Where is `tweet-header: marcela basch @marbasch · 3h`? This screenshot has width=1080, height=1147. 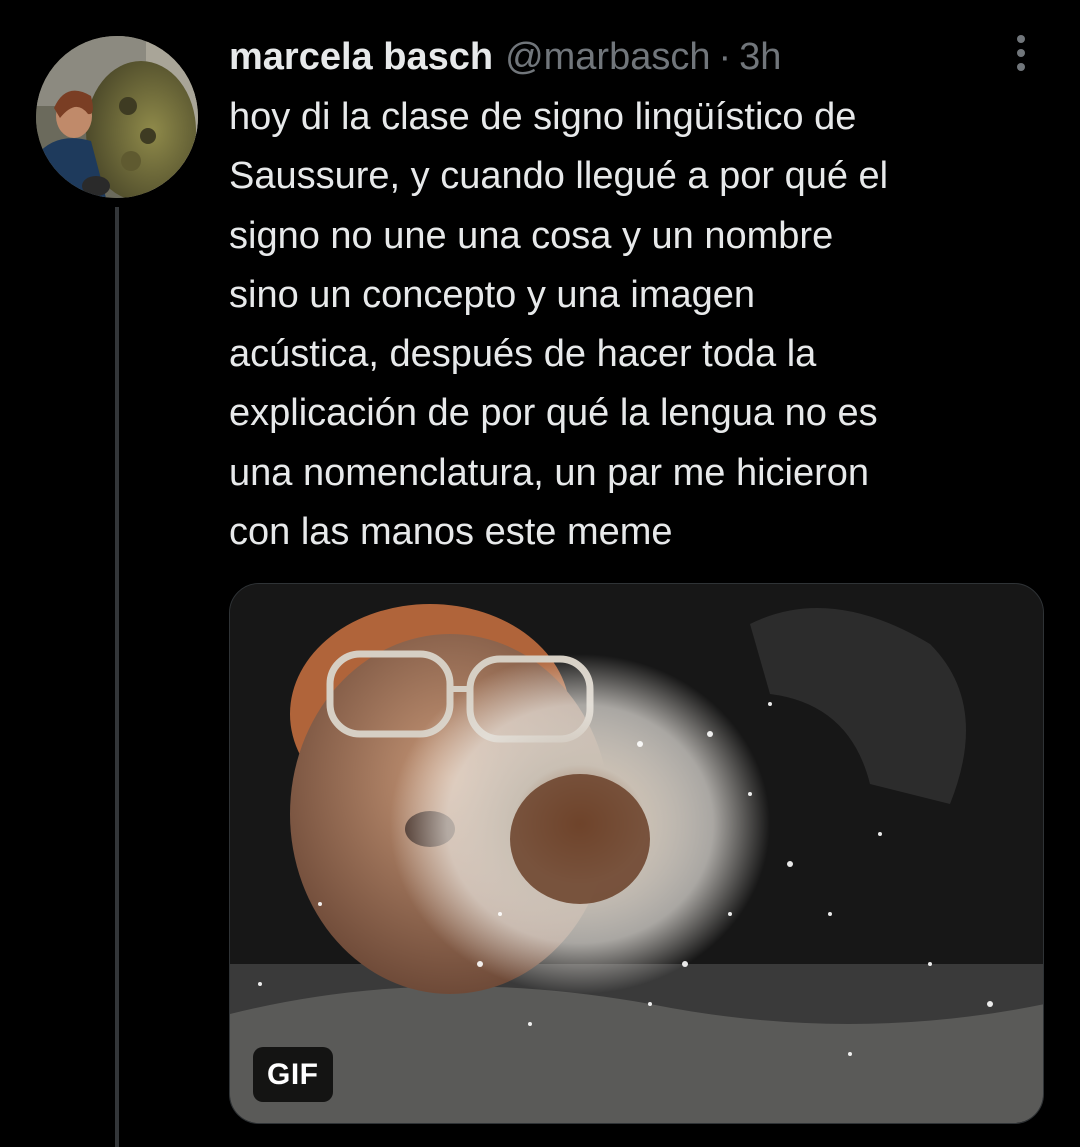 tweet-header: marcela basch @marbasch · 3h is located at coordinates (505, 57).